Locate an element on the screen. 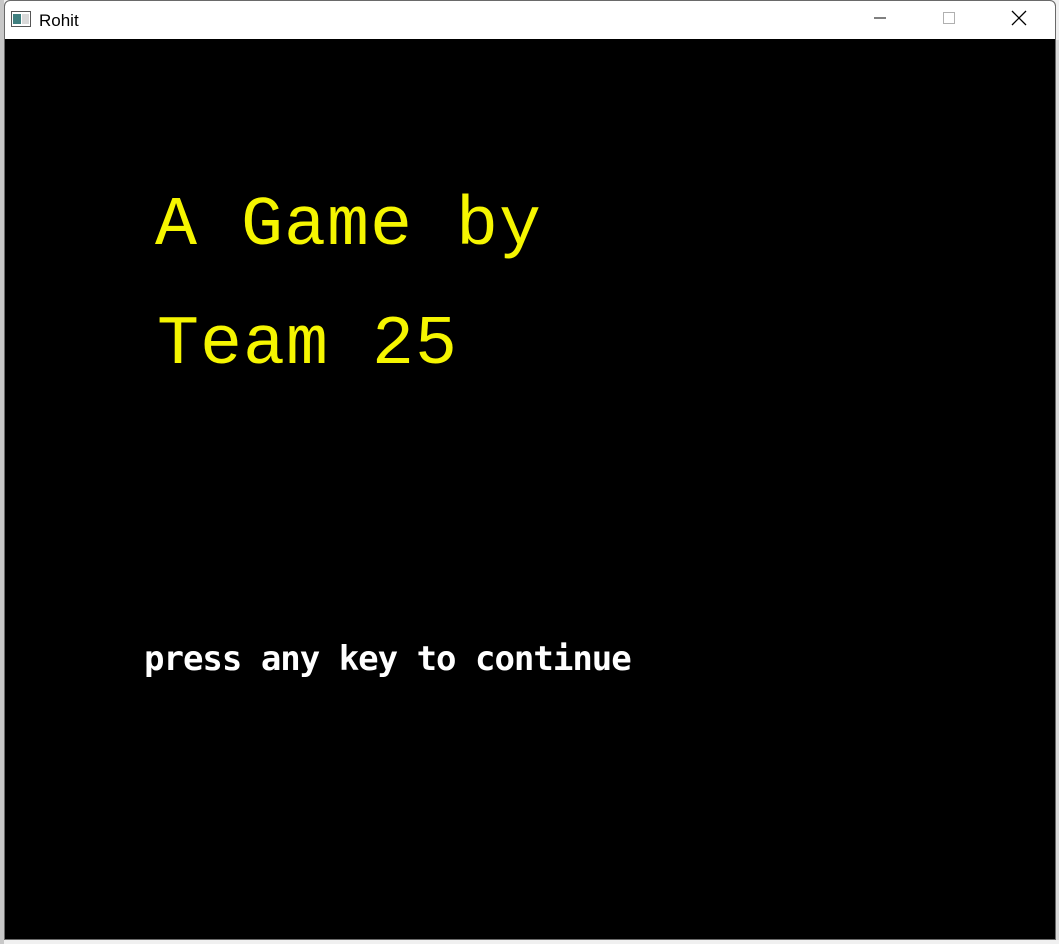 This screenshot has height=944, width=1059. minimize-icon is located at coordinates (880, 20).